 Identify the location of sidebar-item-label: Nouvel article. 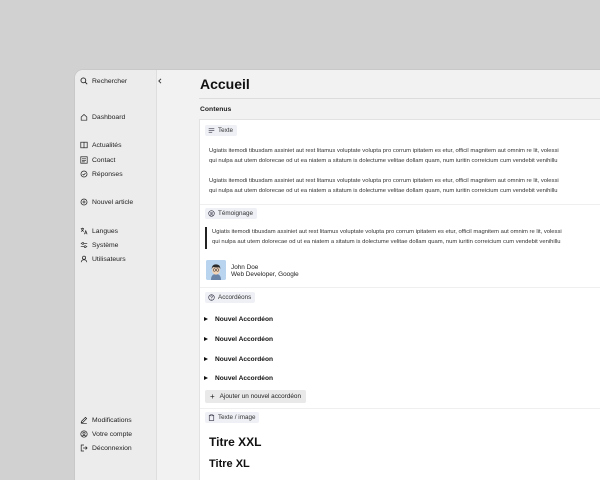
(113, 202).